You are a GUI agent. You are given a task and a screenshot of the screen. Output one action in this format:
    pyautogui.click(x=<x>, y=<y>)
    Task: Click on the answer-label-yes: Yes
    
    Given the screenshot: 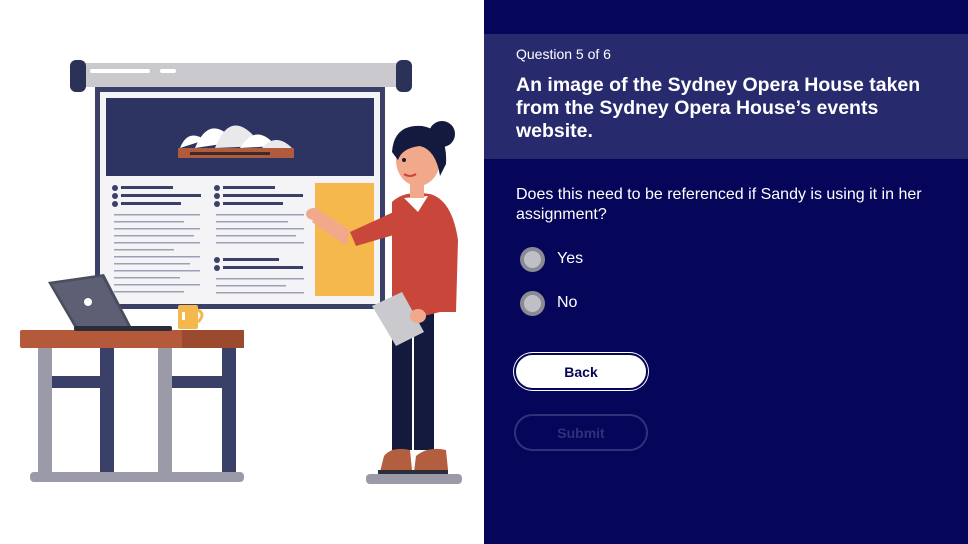 What is the action you would take?
    pyautogui.click(x=570, y=258)
    